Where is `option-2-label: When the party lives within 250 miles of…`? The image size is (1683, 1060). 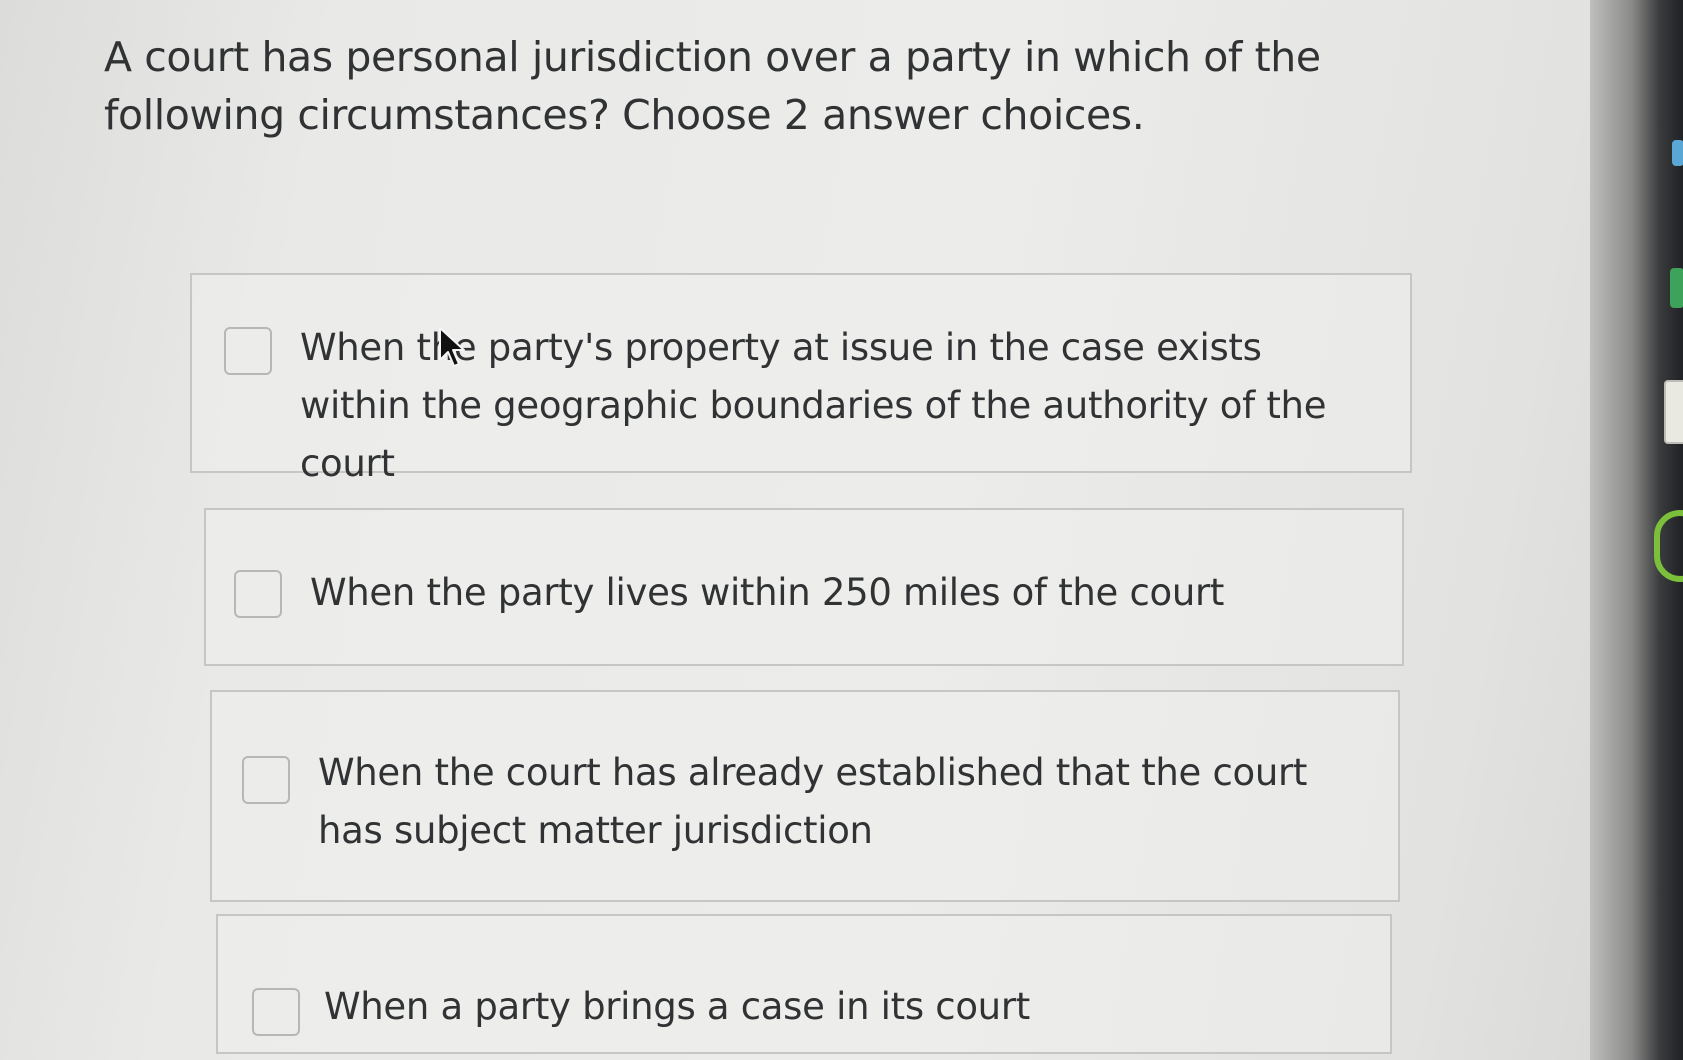
option-2-label: When the party lives within 250 miles of… is located at coordinates (840, 593).